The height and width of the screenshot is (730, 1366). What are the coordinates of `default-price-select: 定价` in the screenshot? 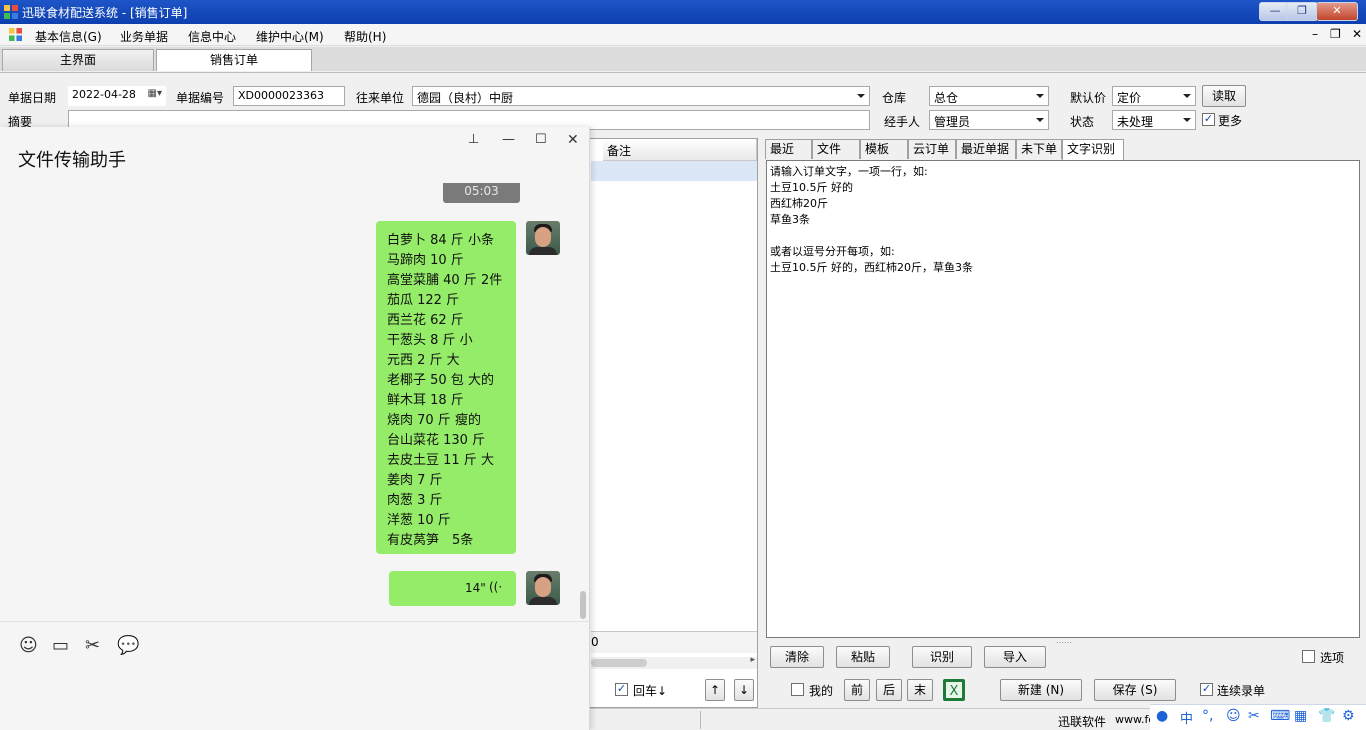 It's located at (1154, 96).